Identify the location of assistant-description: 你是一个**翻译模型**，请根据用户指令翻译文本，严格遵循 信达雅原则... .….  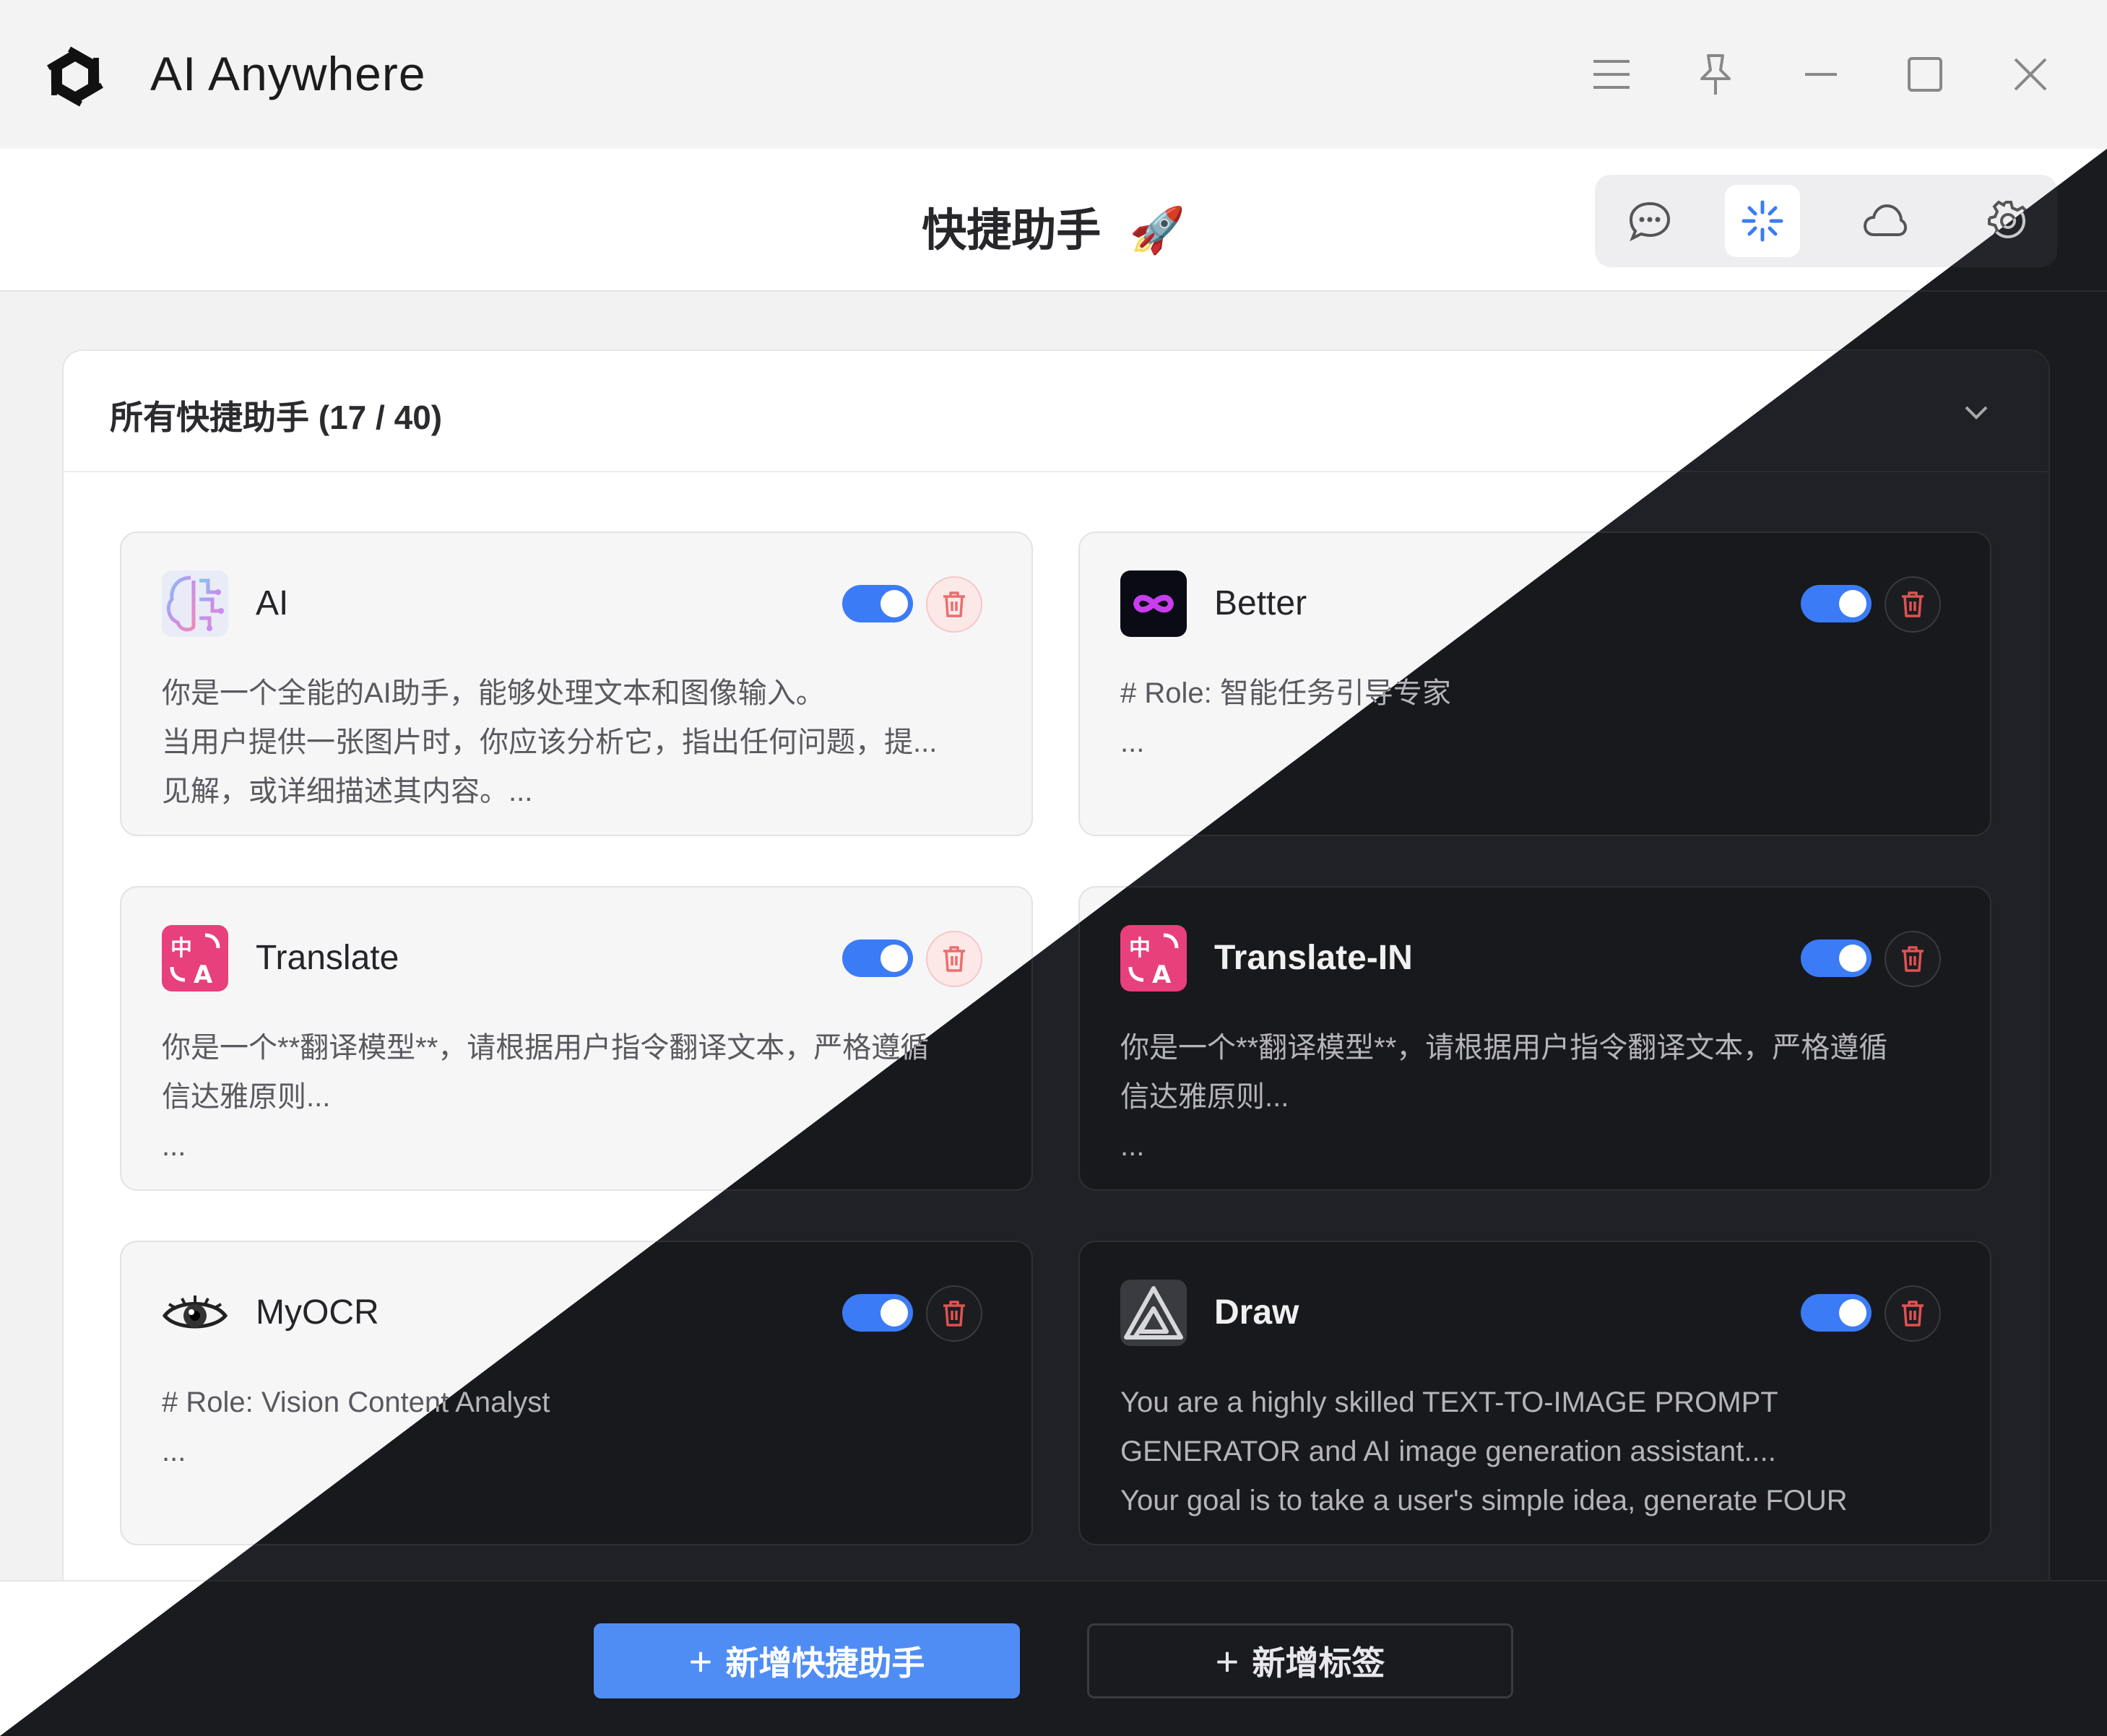
(1504, 1097).